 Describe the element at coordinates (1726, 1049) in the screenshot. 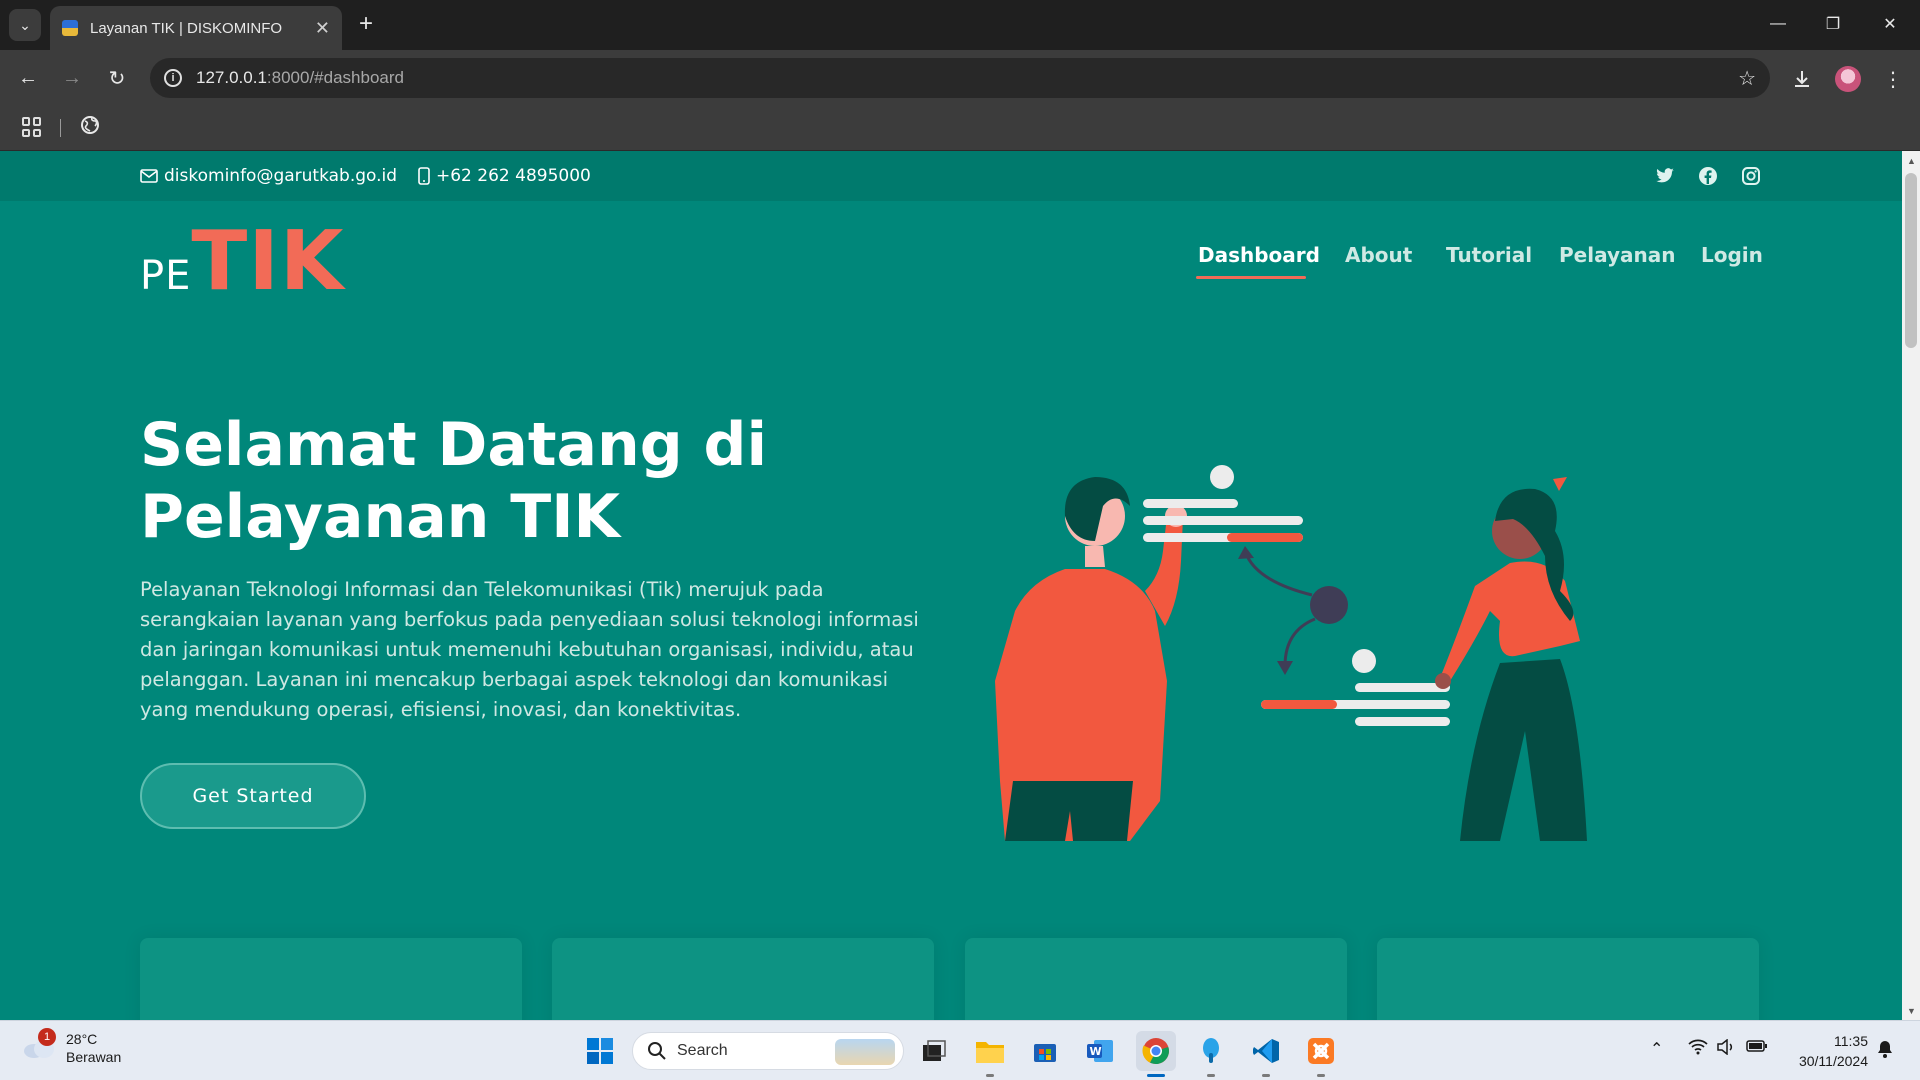

I see `volume-icon` at that location.